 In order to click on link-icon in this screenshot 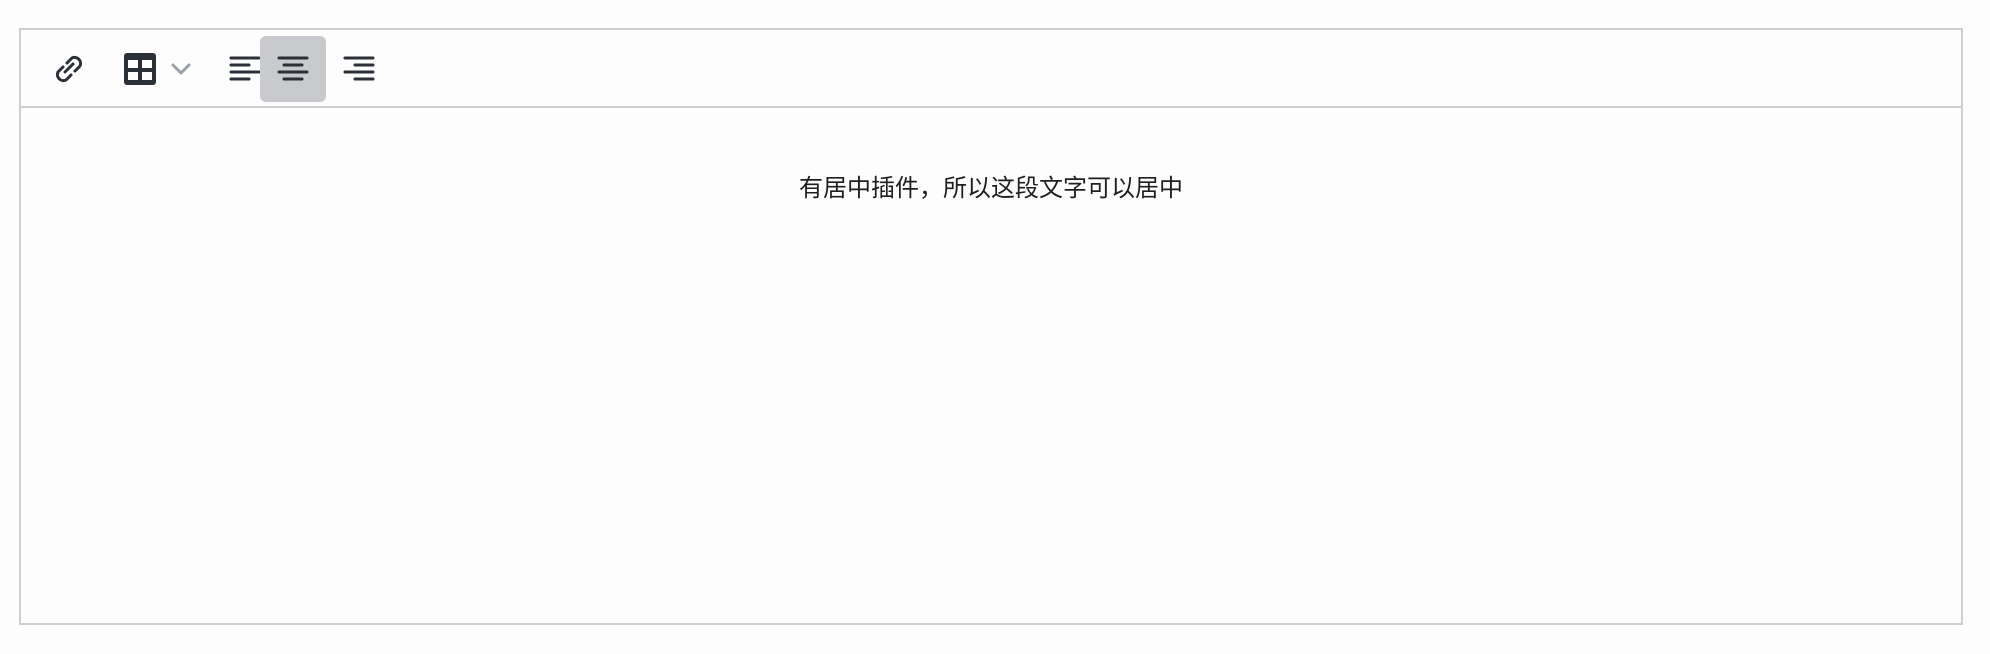, I will do `click(69, 69)`.